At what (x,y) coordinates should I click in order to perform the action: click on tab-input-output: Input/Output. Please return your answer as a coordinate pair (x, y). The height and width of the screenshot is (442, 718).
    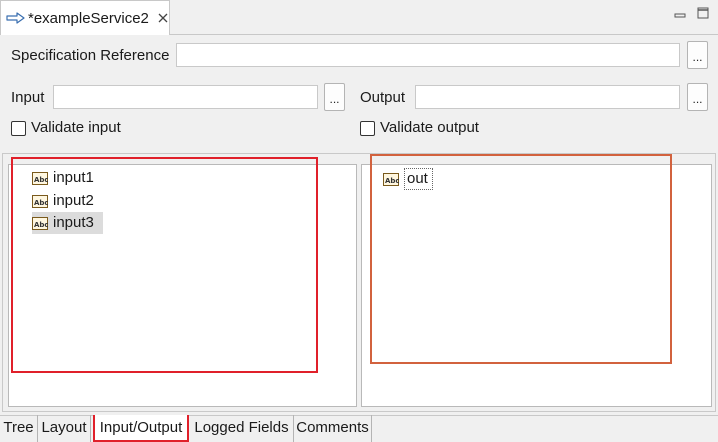
    Looking at the image, I should click on (141, 428).